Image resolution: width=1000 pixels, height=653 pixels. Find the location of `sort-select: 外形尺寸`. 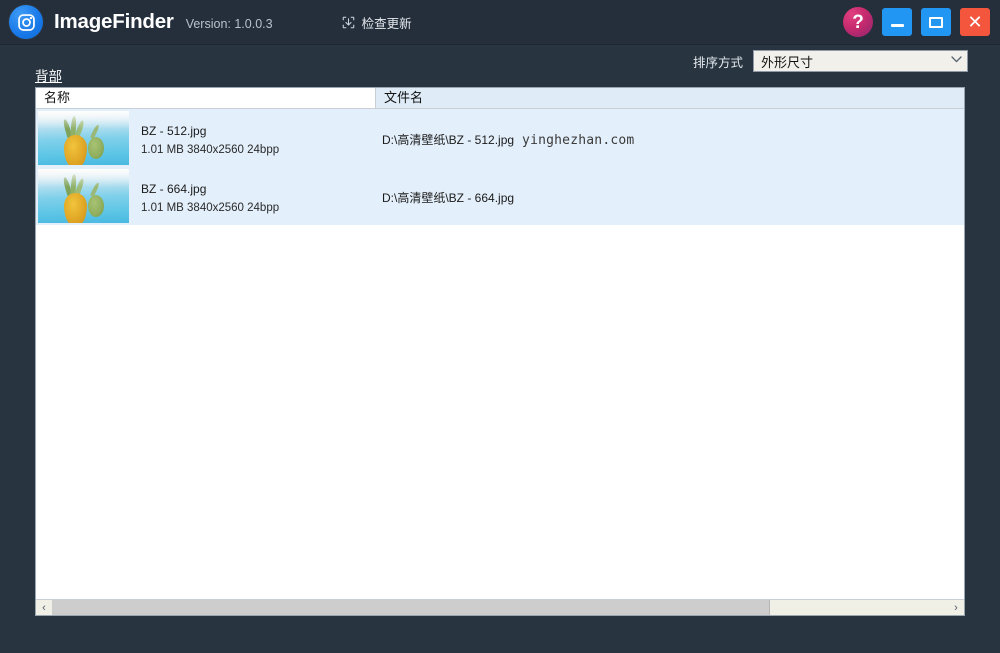

sort-select: 外形尺寸 is located at coordinates (860, 61).